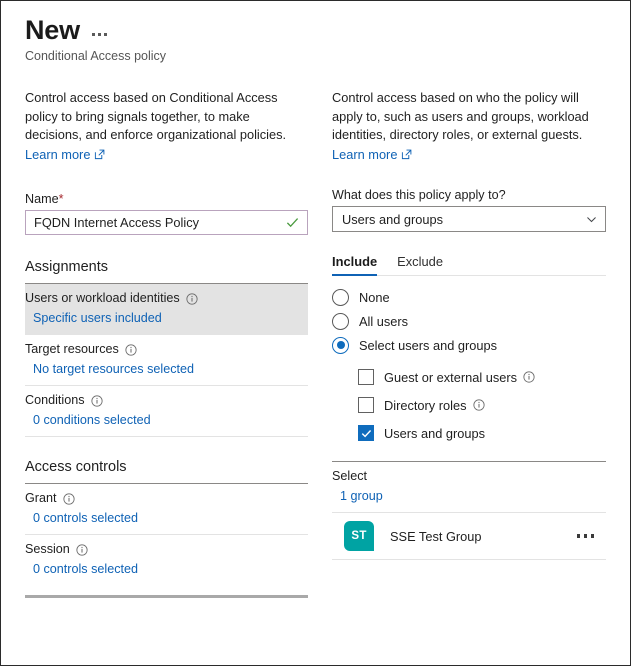  I want to click on group-more-options-icon, so click(585, 536).